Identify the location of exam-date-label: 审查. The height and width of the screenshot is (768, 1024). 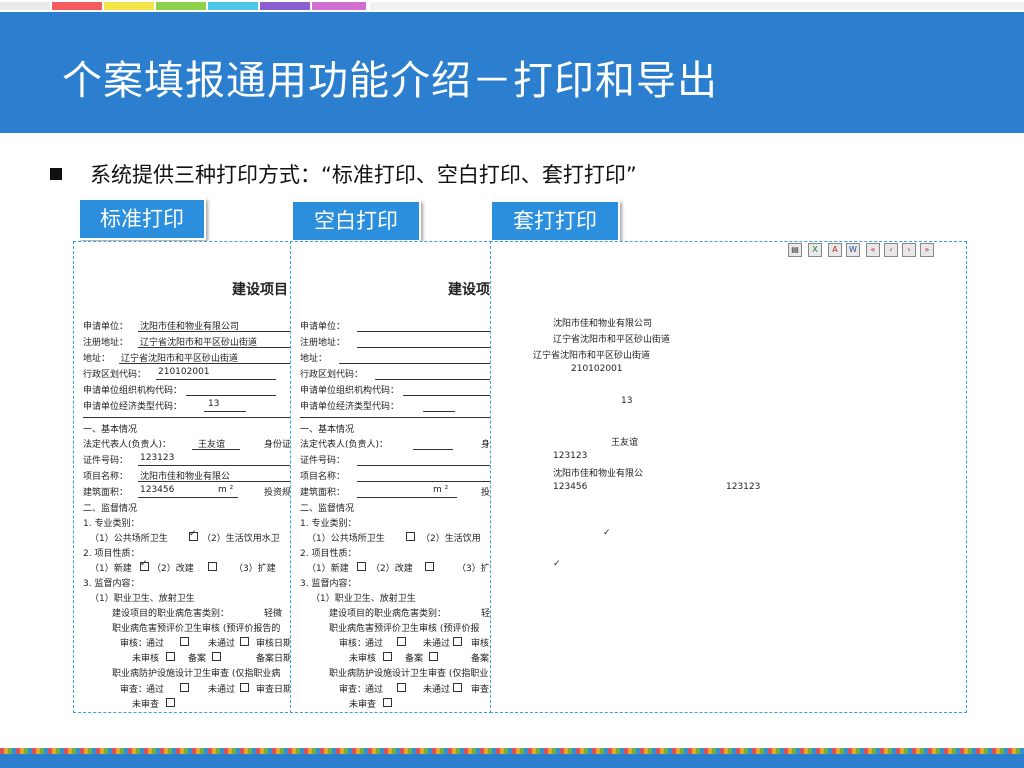
(480, 690).